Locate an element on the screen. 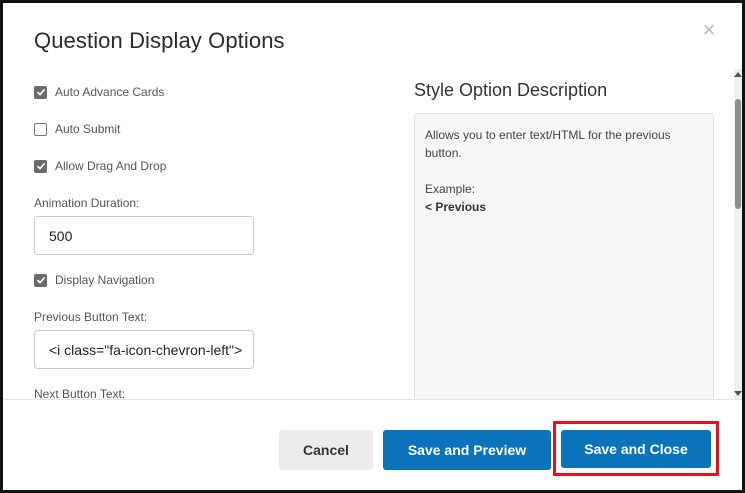 The image size is (745, 493). auto-submit-label: Auto Submit is located at coordinates (88, 129).